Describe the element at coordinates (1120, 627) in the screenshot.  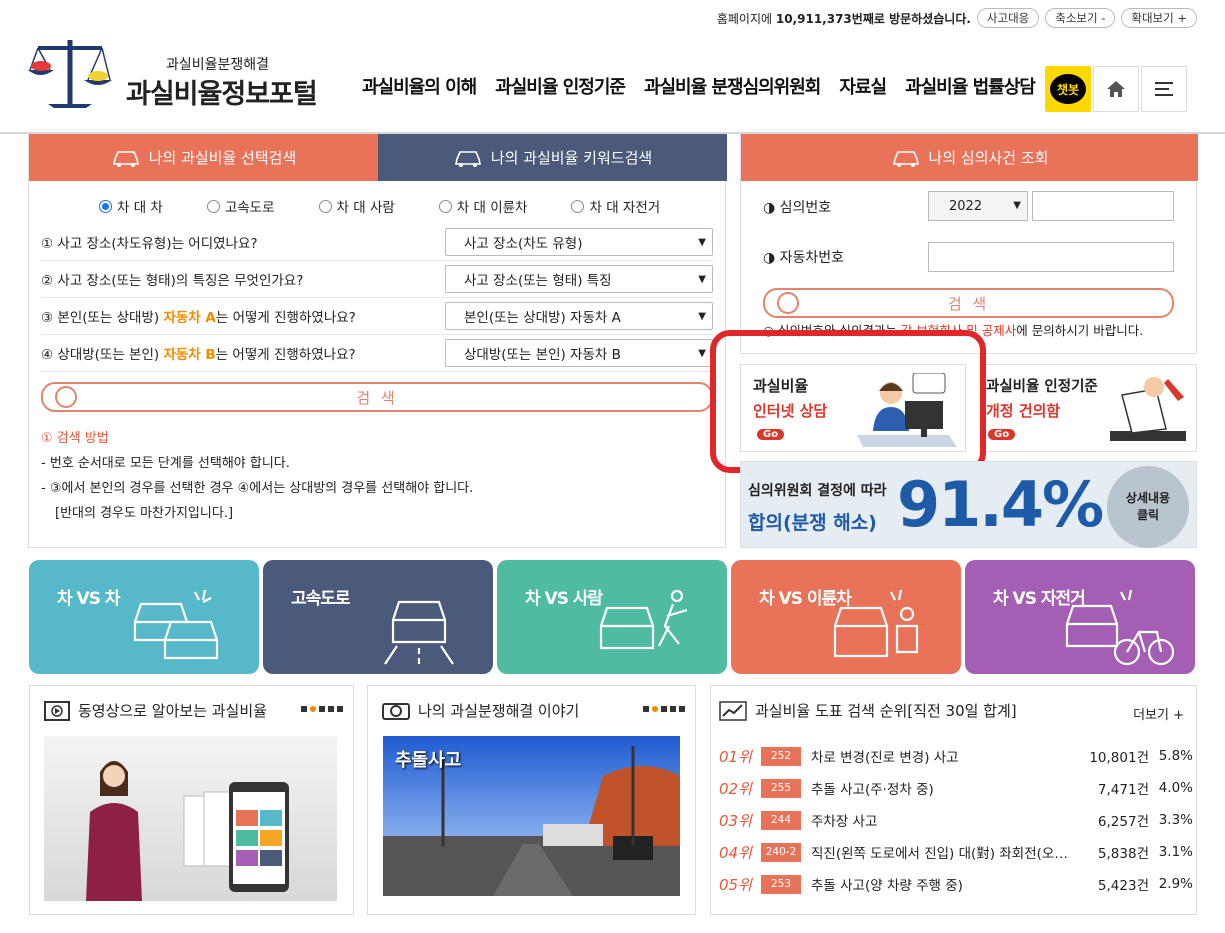
I see `car-bicycle-icon` at that location.